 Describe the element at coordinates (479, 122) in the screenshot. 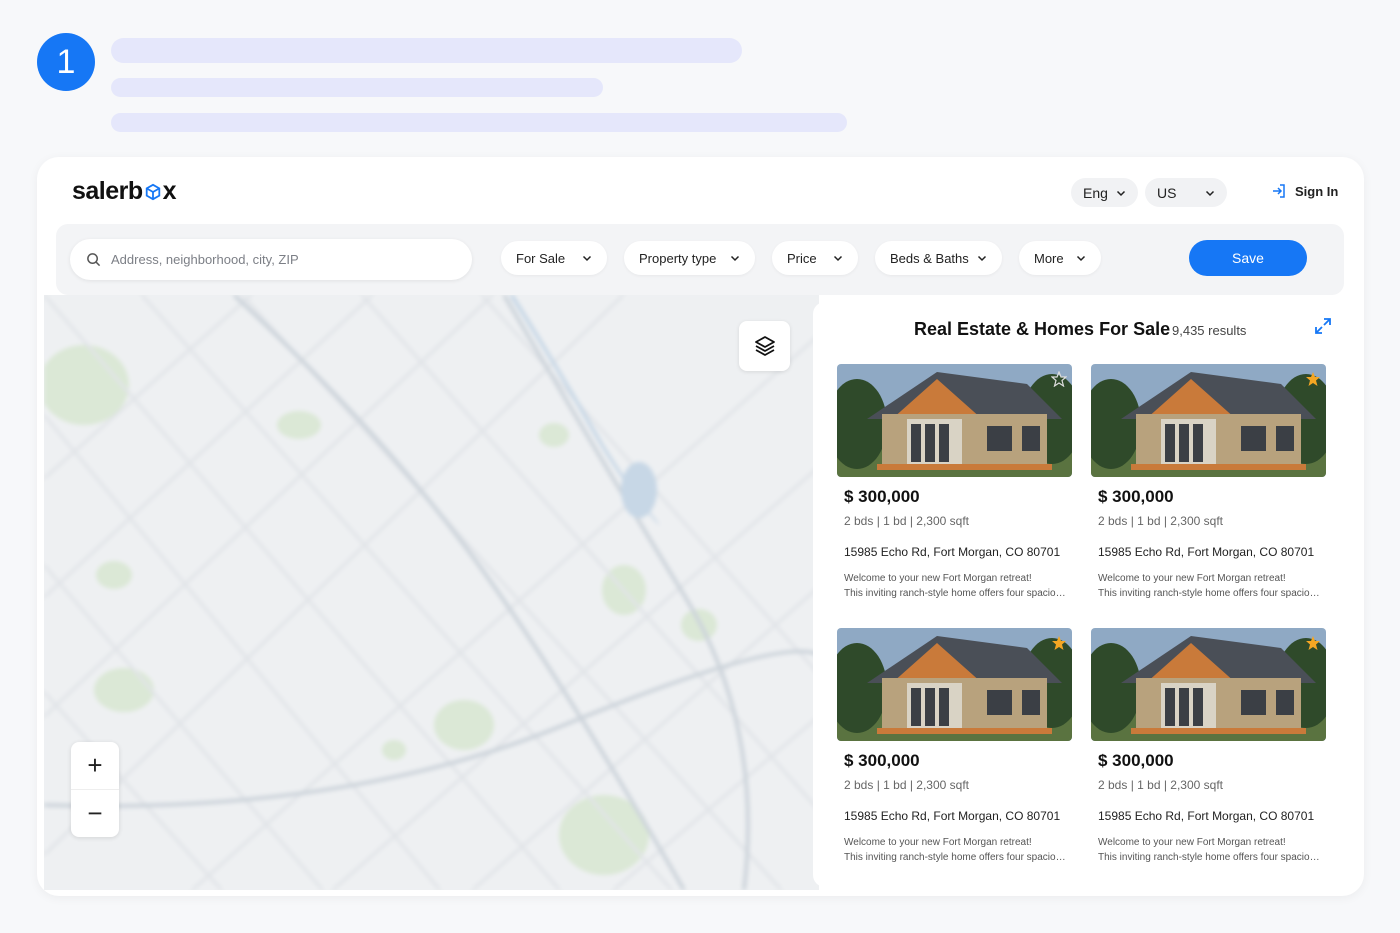

I see `skeleton-line-description` at that location.